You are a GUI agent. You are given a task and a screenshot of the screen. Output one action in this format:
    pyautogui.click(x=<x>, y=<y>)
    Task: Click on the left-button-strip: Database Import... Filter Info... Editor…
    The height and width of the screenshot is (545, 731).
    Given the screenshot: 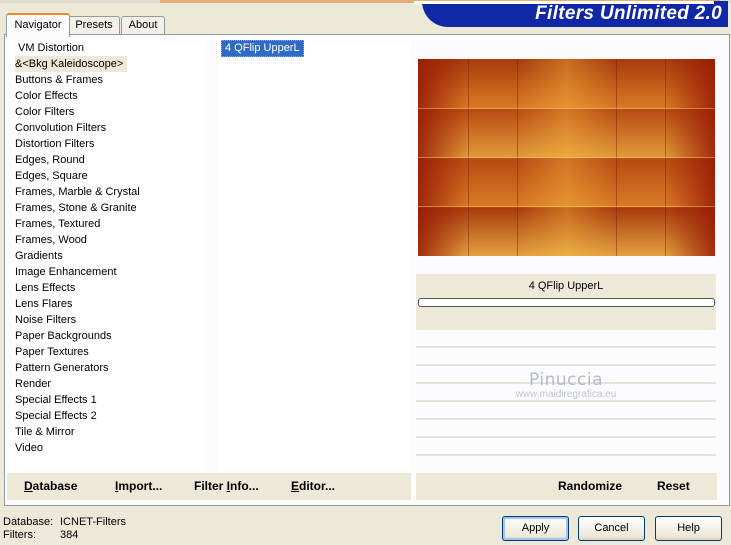 What is the action you would take?
    pyautogui.click(x=209, y=486)
    